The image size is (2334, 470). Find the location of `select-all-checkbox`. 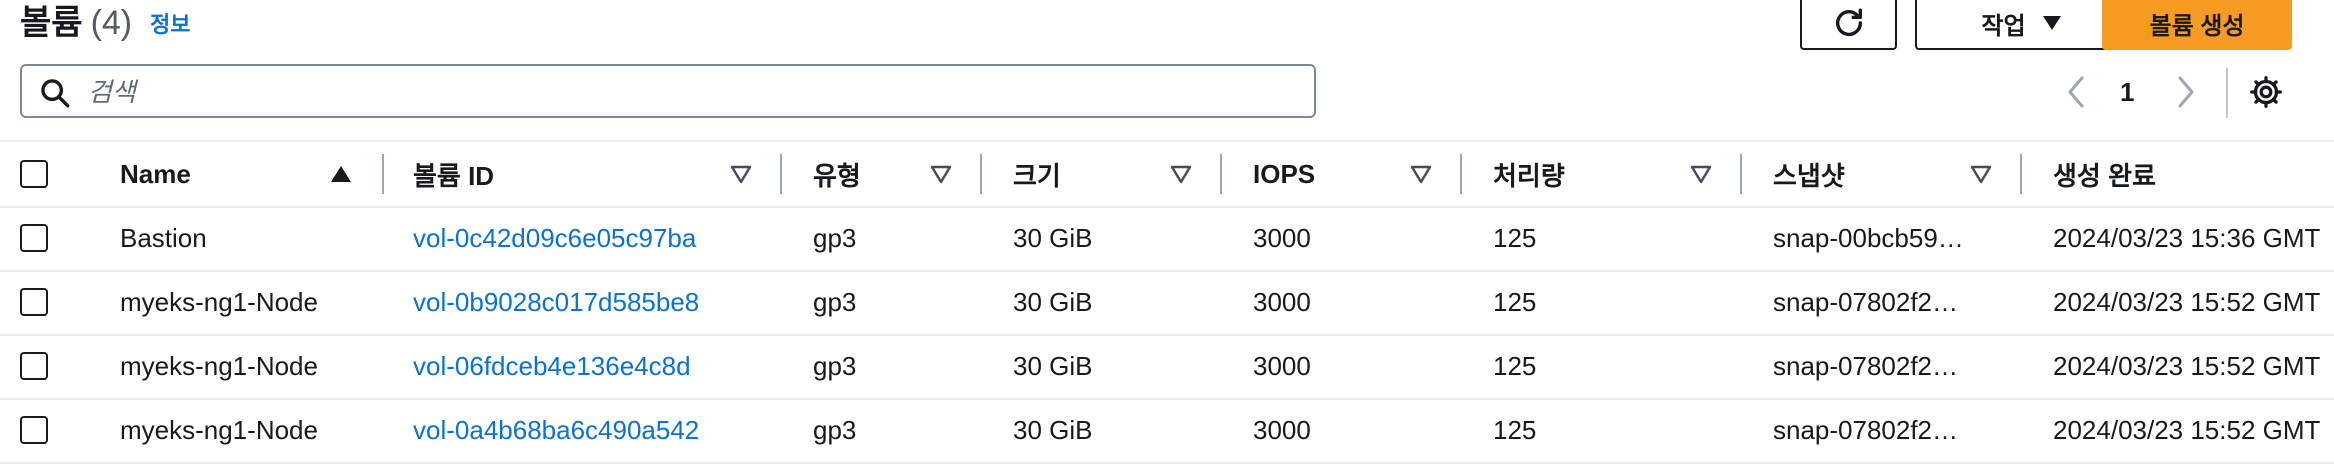

select-all-checkbox is located at coordinates (34, 174).